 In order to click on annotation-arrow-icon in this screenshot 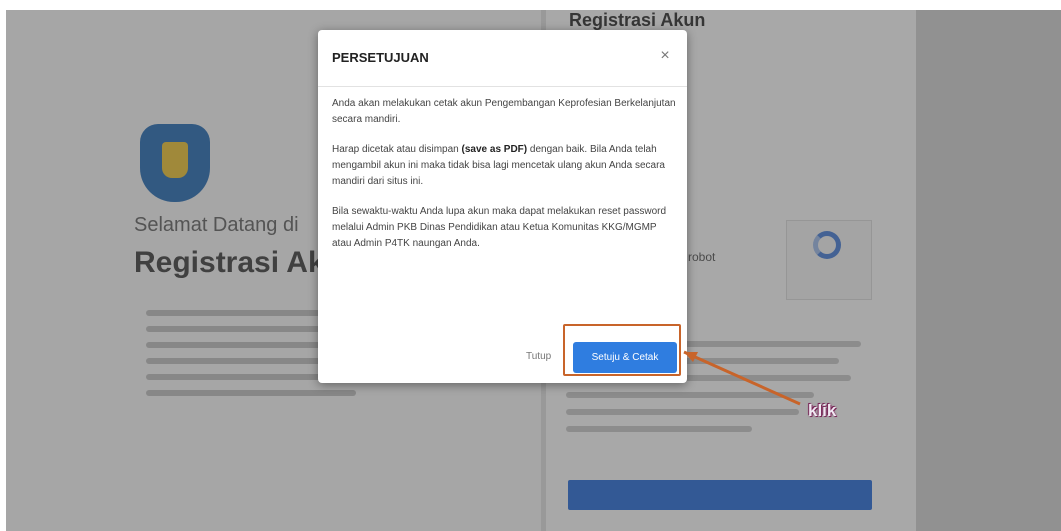, I will do `click(742, 378)`.